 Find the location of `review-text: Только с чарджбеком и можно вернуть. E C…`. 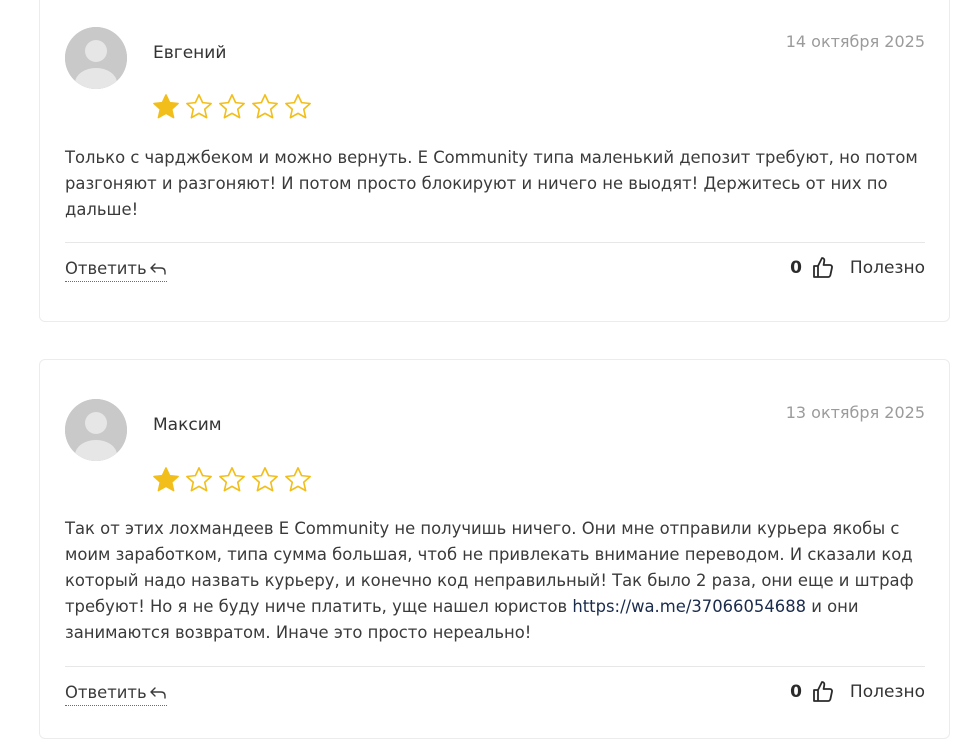

review-text: Только с чарджбеком и можно вернуть. E C… is located at coordinates (491, 183).